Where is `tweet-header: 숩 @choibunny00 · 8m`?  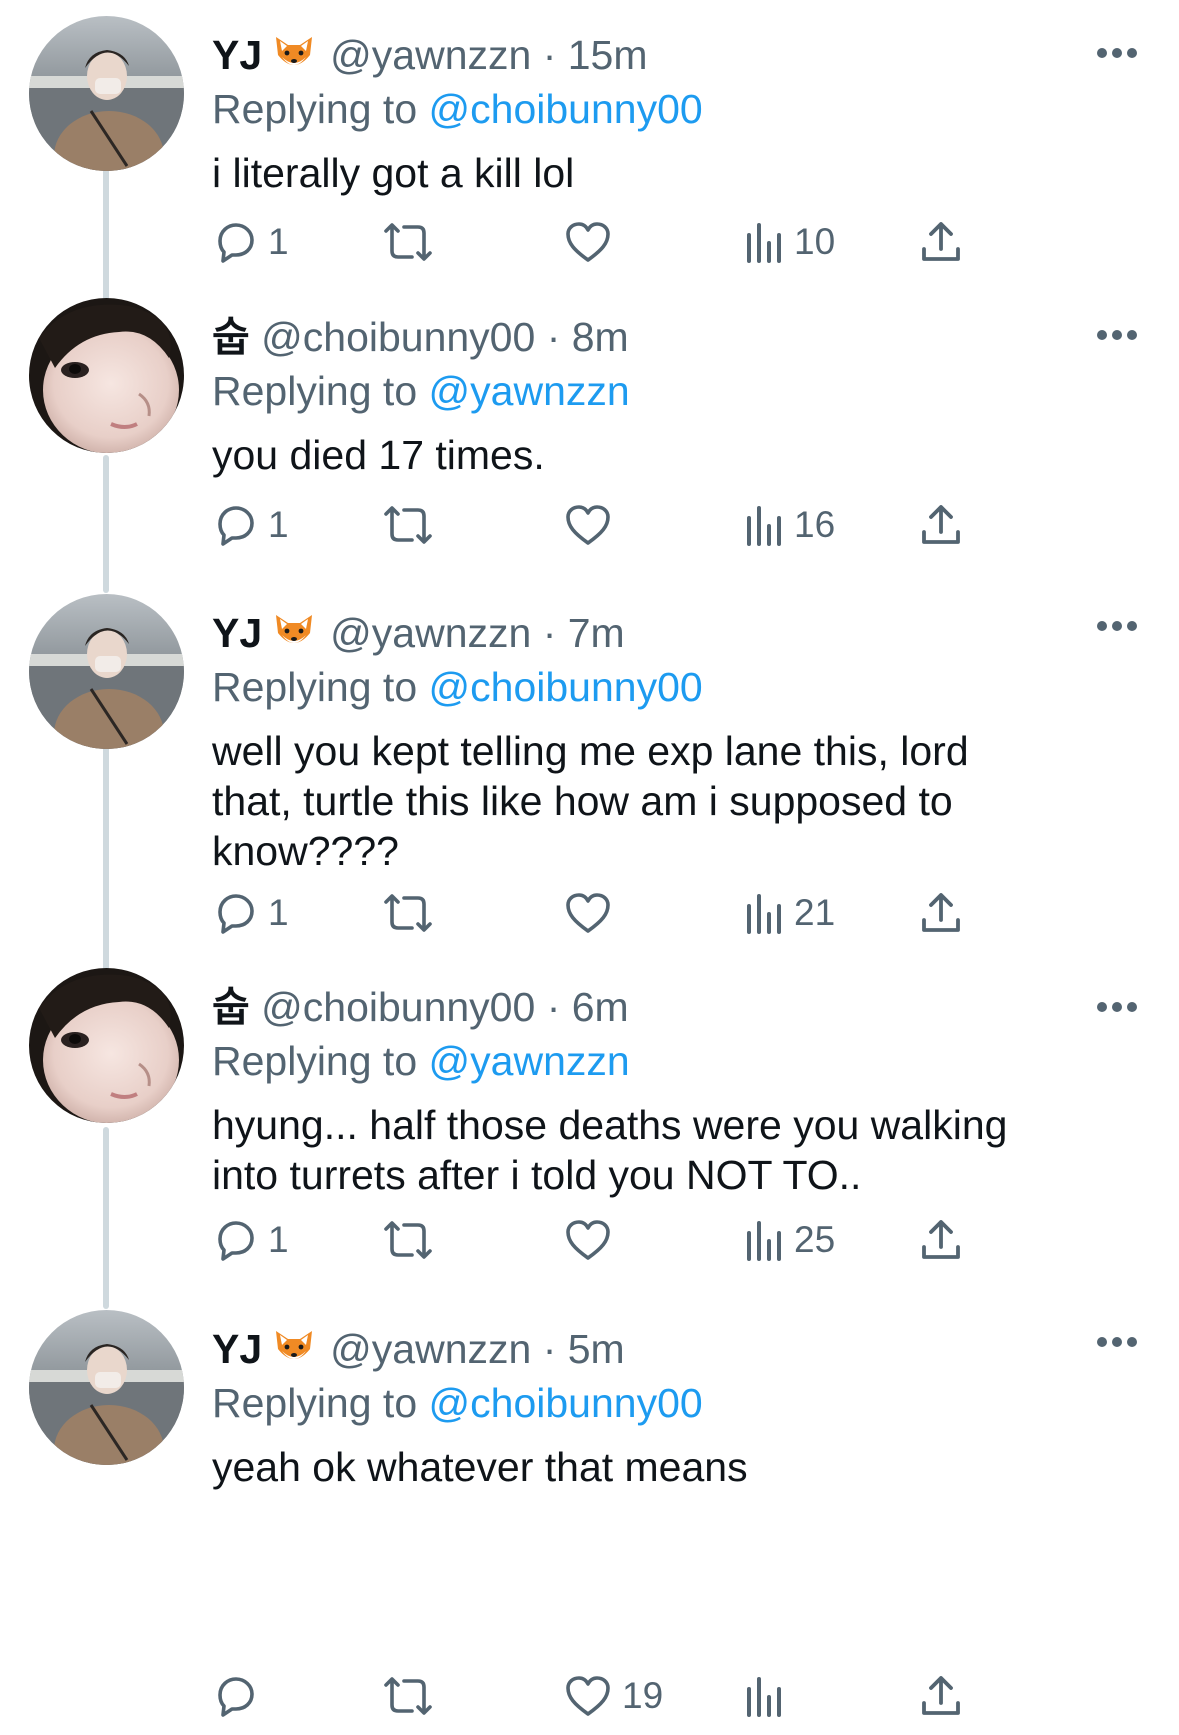
tweet-header: 숩 @choibunny00 · 8m is located at coordinates (420, 337).